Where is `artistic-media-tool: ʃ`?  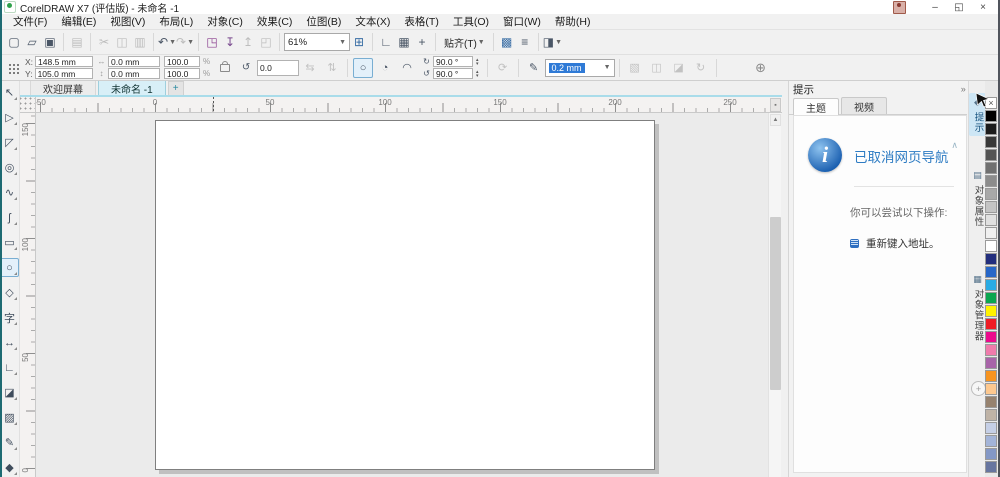
artistic-media-tool: ʃ is located at coordinates (9, 217).